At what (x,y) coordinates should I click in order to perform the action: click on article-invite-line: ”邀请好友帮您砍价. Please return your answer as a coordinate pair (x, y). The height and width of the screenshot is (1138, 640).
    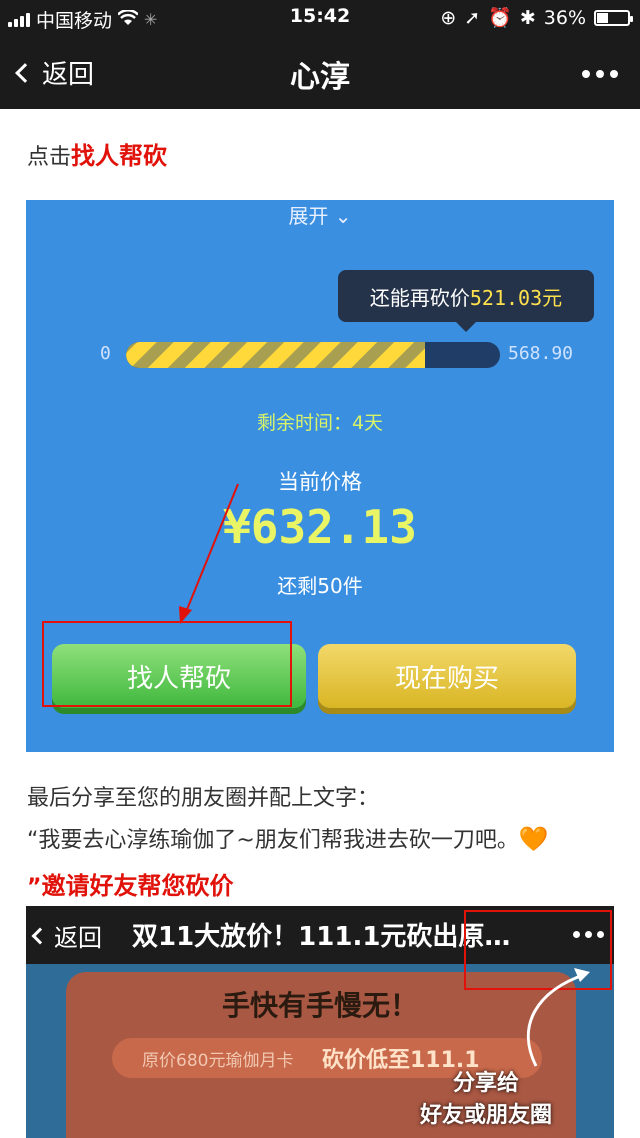
    Looking at the image, I should click on (130, 883).